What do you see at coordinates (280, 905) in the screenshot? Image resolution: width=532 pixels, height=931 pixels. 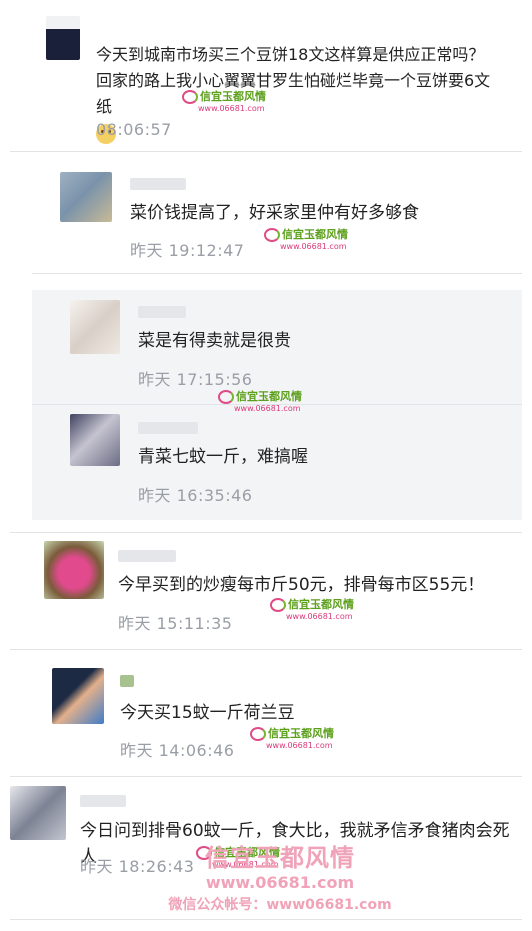 I see `watermark-wechat: 微信公众帐号：www06681.com` at bounding box center [280, 905].